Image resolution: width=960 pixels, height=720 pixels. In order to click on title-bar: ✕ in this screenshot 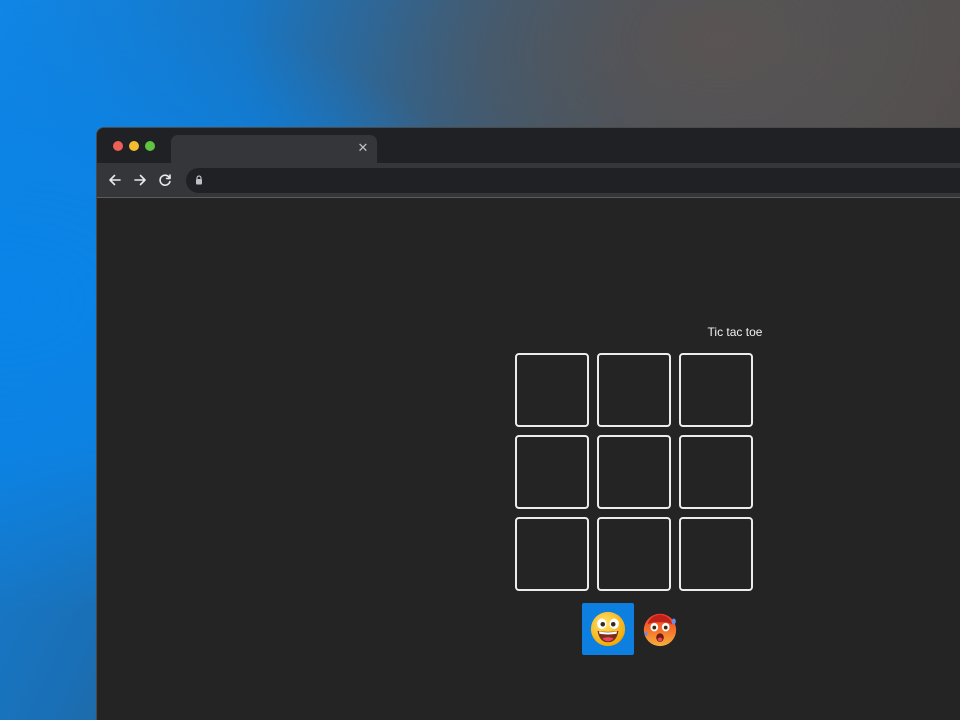, I will do `click(528, 145)`.